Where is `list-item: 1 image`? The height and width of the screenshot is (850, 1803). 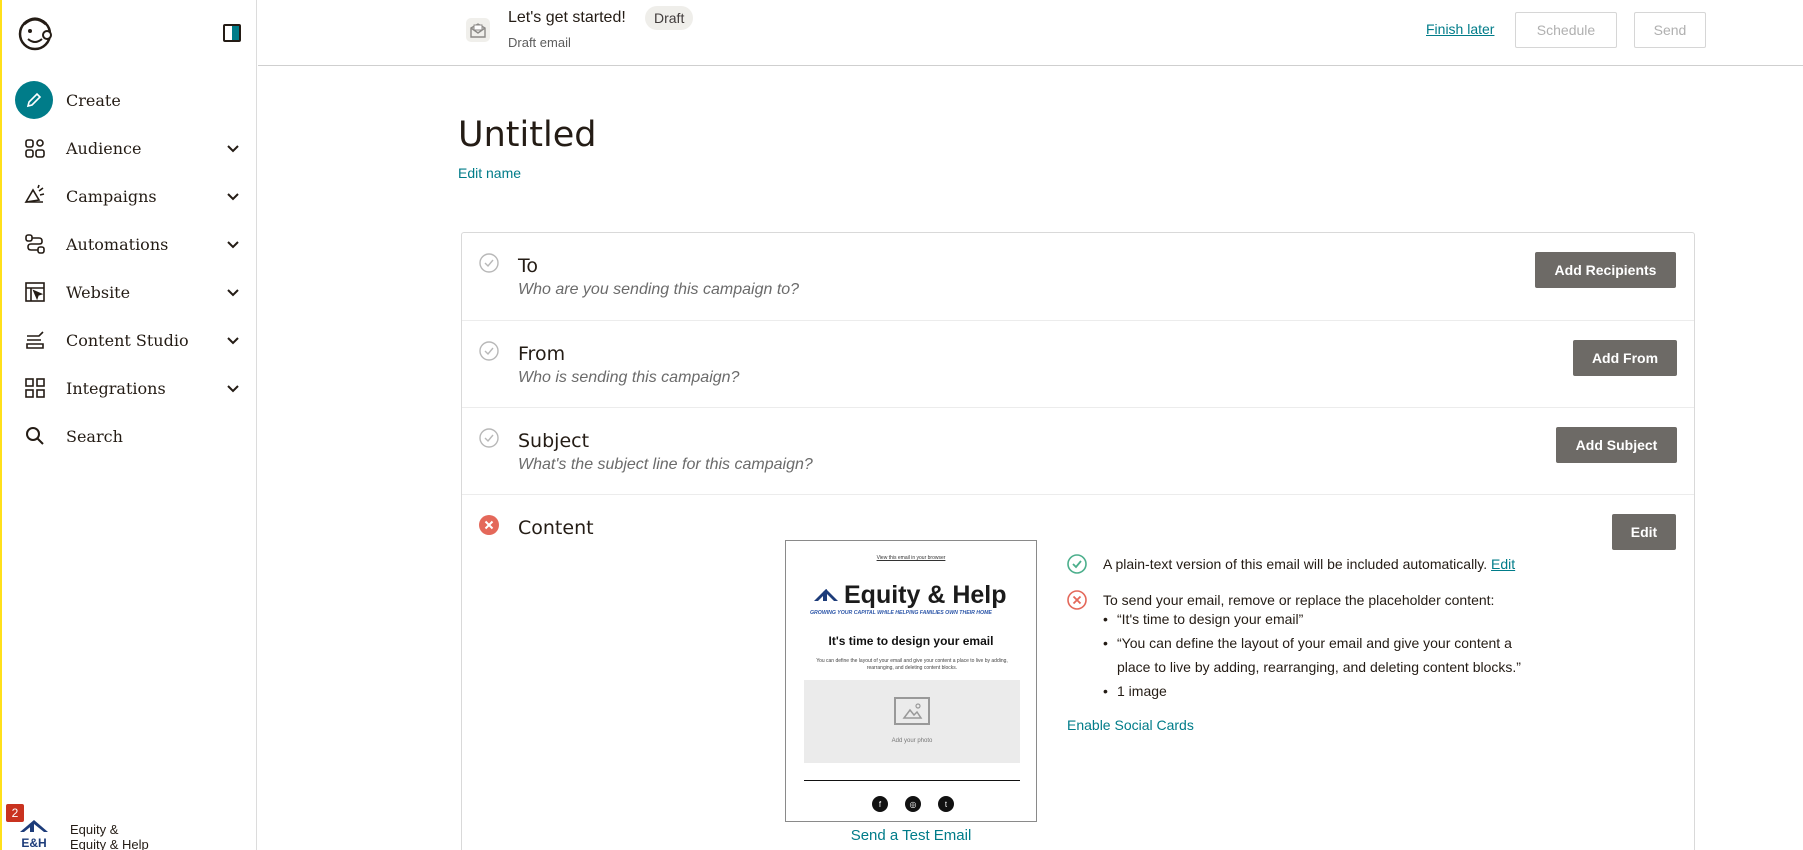
list-item: 1 image is located at coordinates (1333, 691).